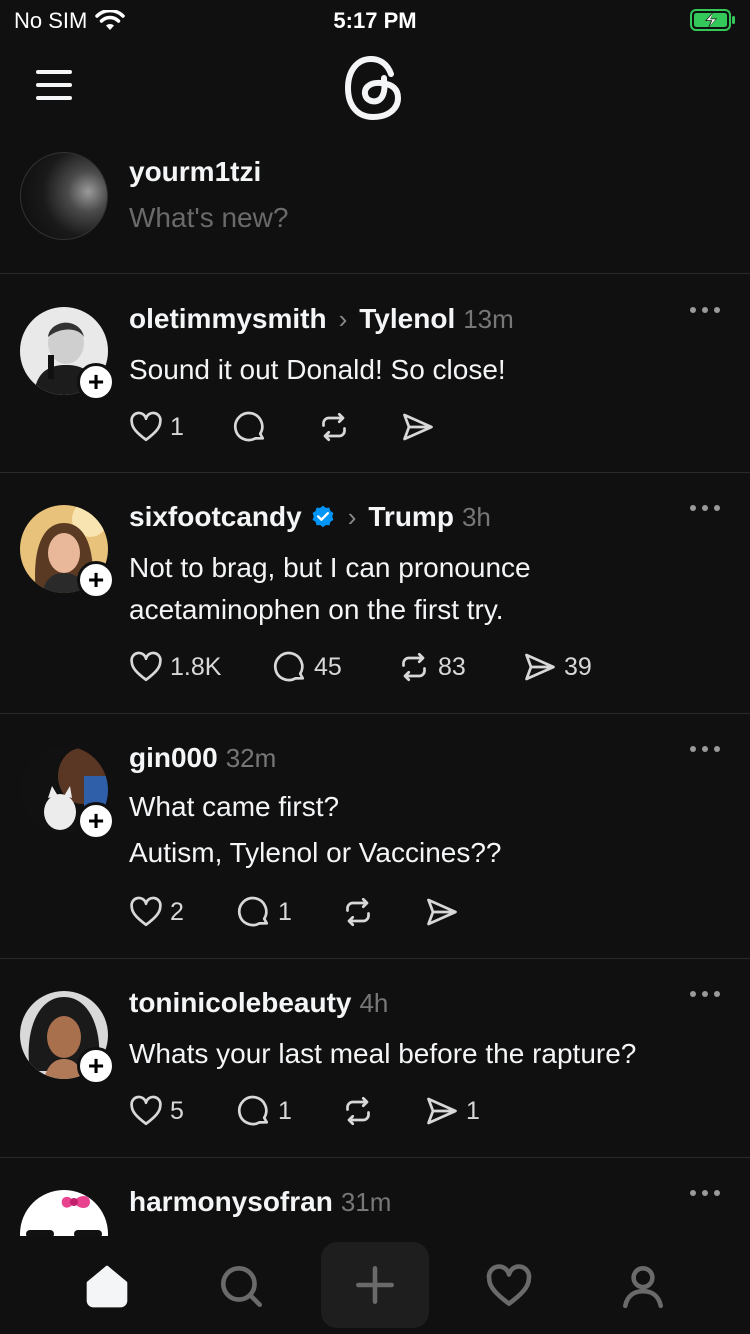 This screenshot has height=1334, width=750. I want to click on tab-create, so click(375, 1285).